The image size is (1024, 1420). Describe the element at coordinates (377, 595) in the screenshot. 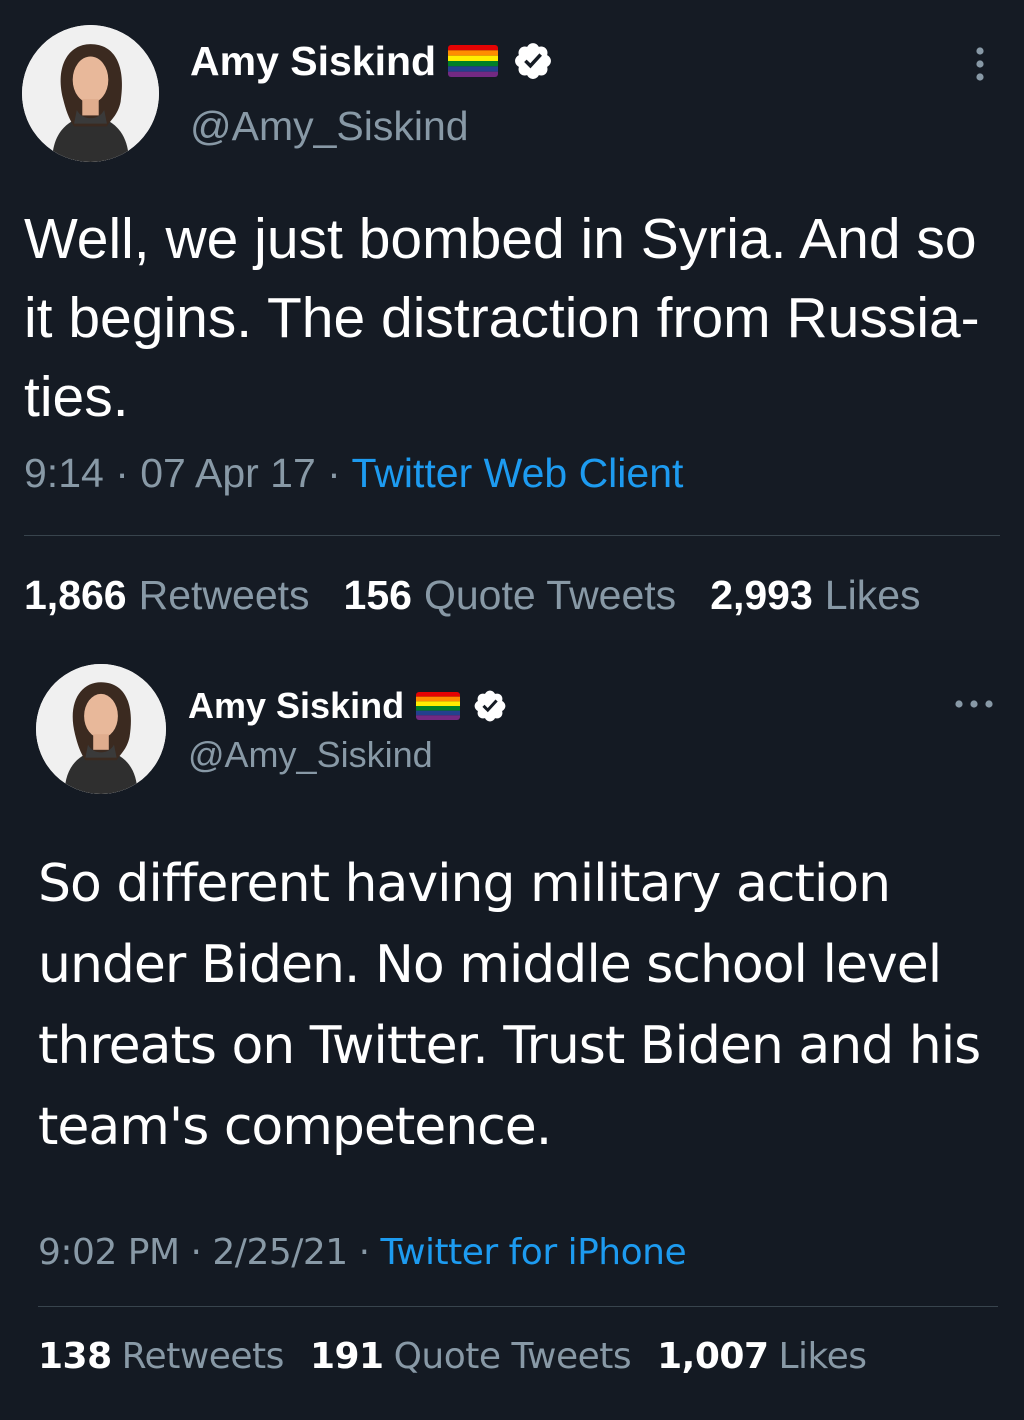

I see `quote-tweets-count: 156` at that location.